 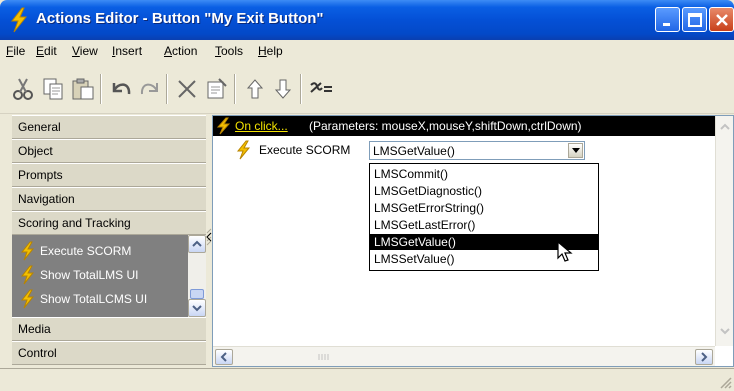 What do you see at coordinates (484, 225) in the screenshot?
I see `option-lmsgetlasterror: LMSGetLastError()` at bounding box center [484, 225].